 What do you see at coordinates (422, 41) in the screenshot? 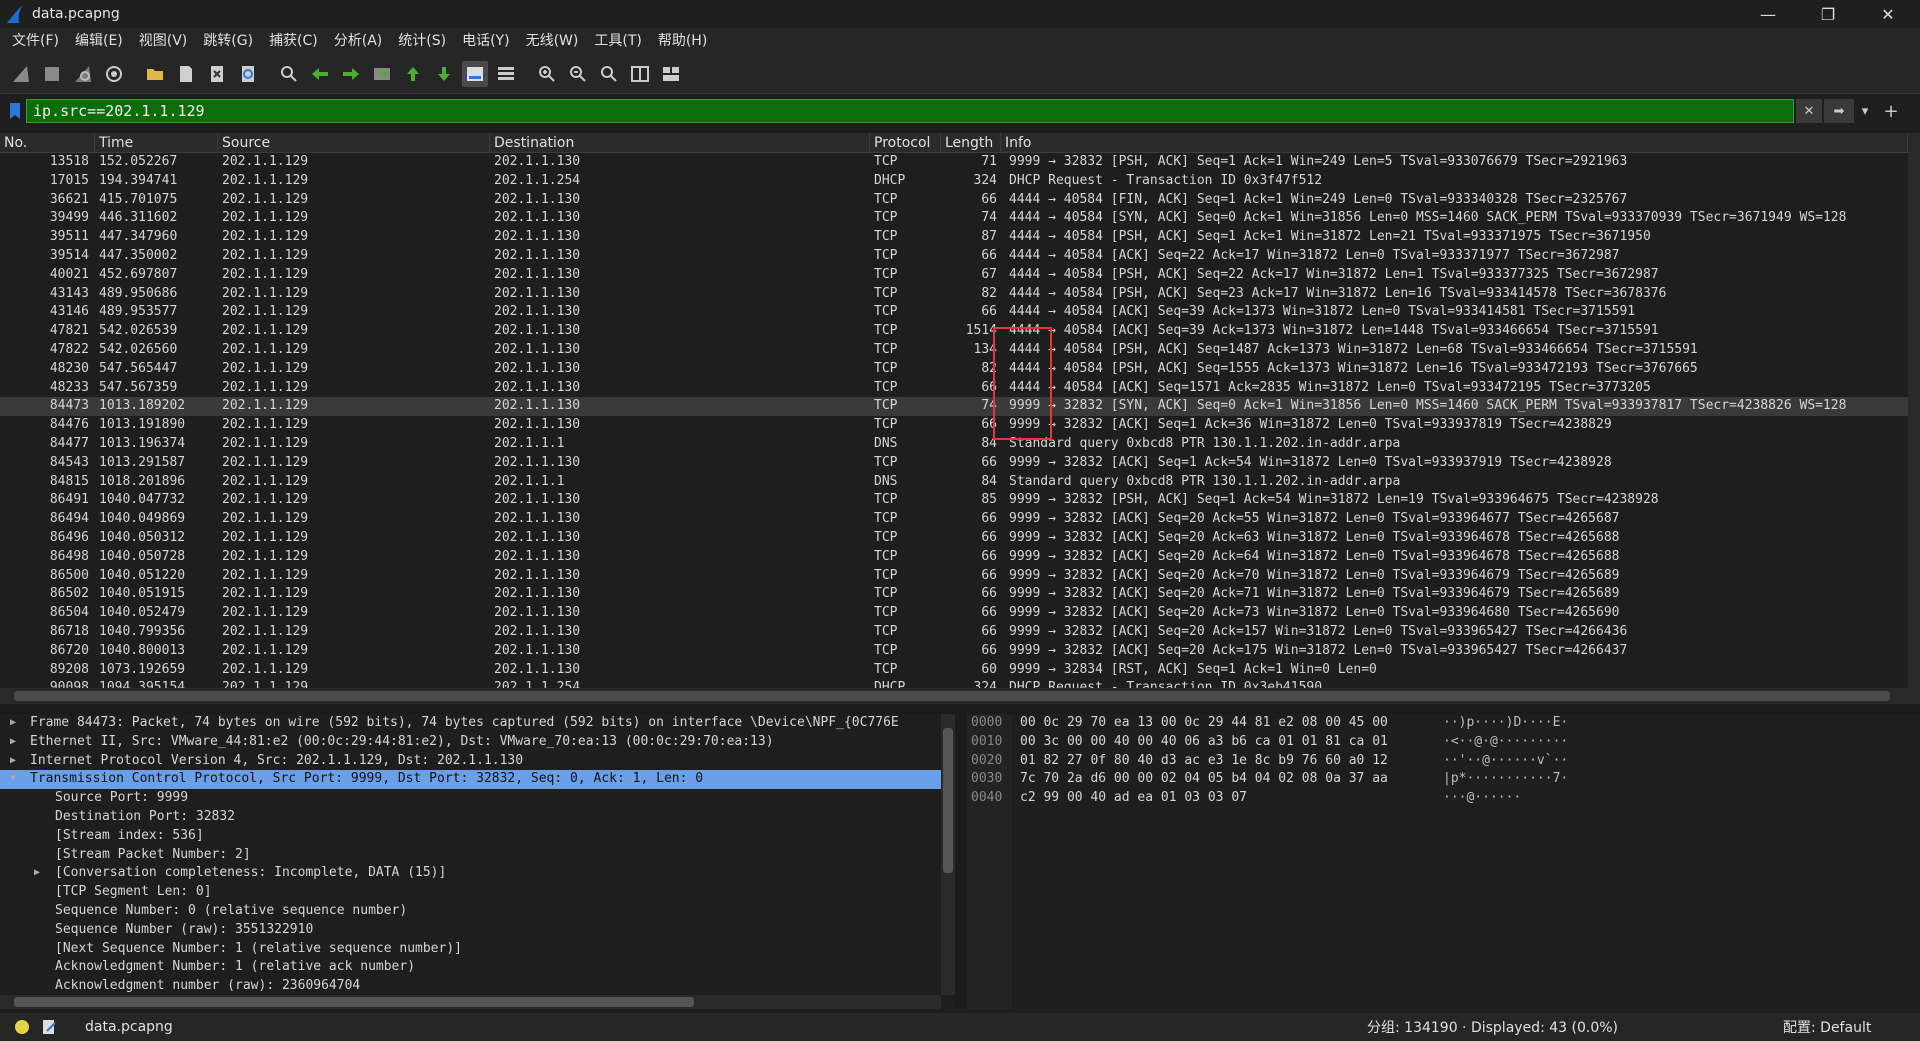
I see `menu-statistics: 统计(S)` at bounding box center [422, 41].